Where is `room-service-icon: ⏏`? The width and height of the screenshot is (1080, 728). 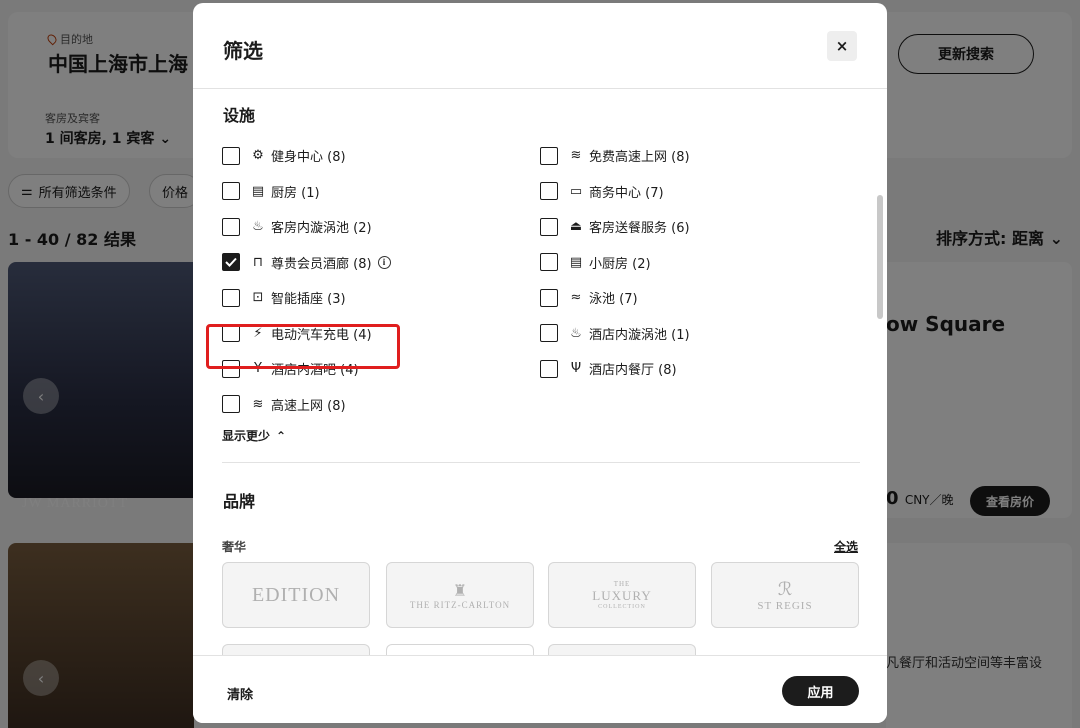 room-service-icon: ⏏ is located at coordinates (576, 226).